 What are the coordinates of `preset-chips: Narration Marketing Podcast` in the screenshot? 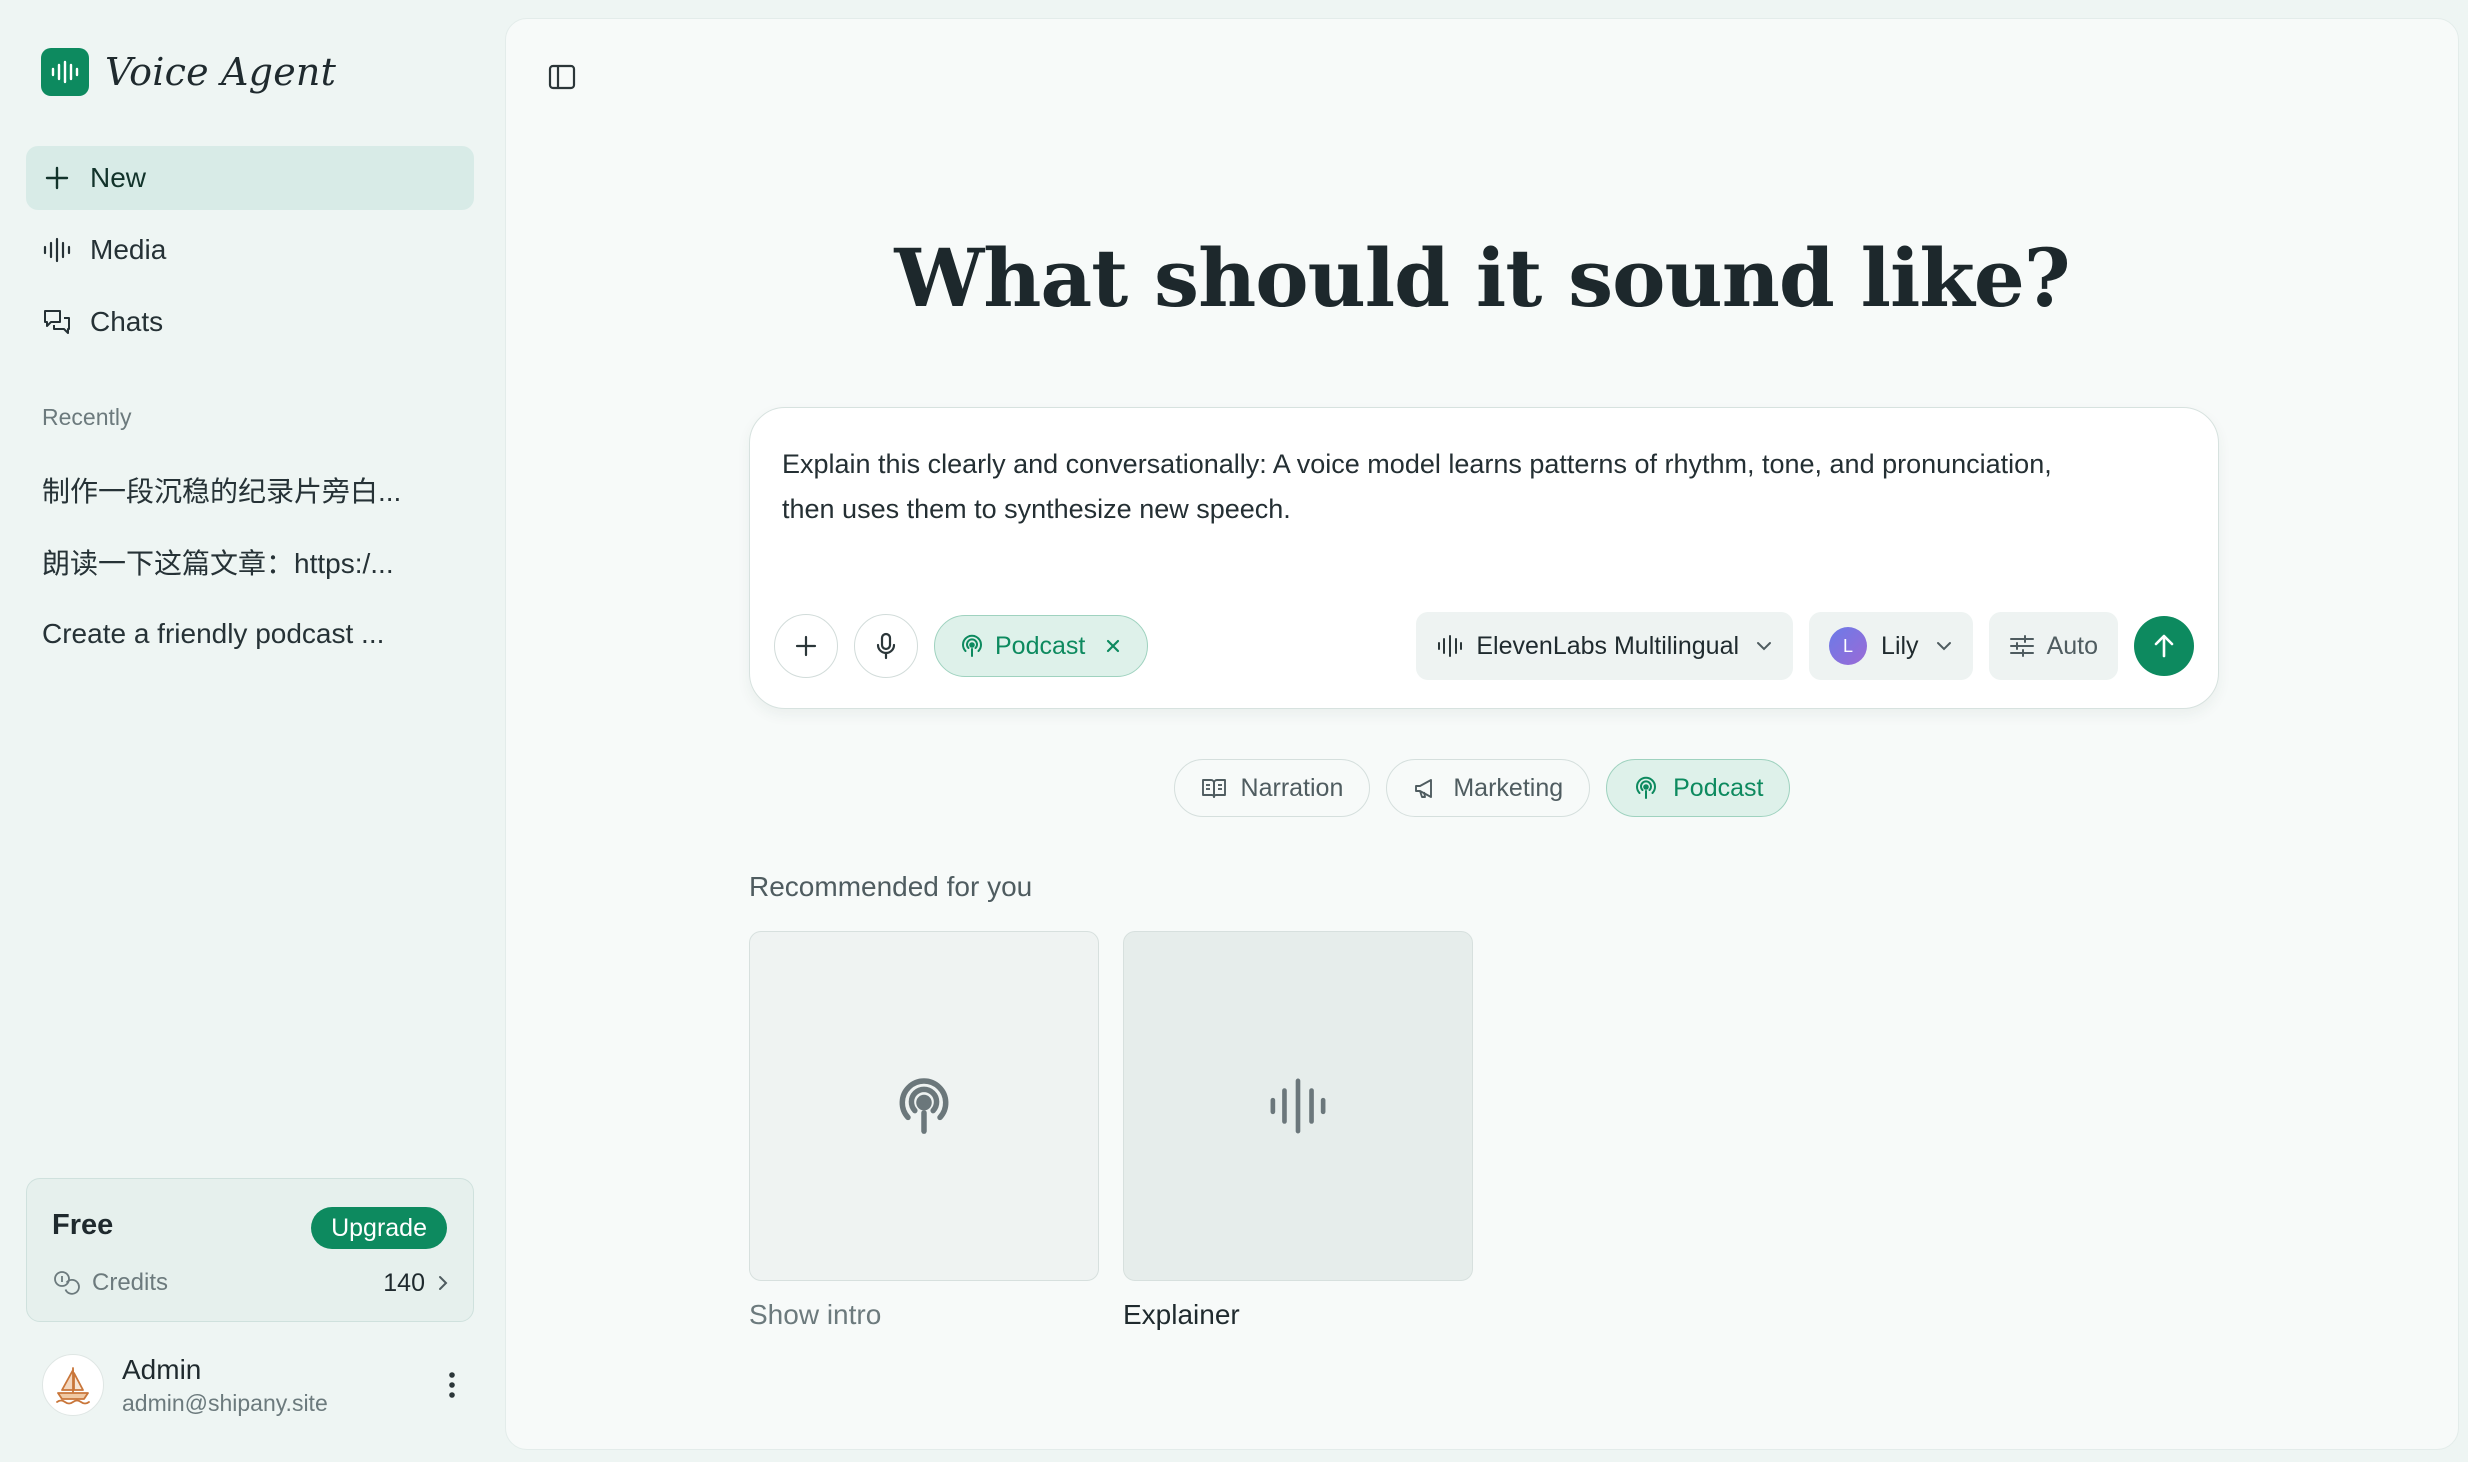 It's located at (1482, 788).